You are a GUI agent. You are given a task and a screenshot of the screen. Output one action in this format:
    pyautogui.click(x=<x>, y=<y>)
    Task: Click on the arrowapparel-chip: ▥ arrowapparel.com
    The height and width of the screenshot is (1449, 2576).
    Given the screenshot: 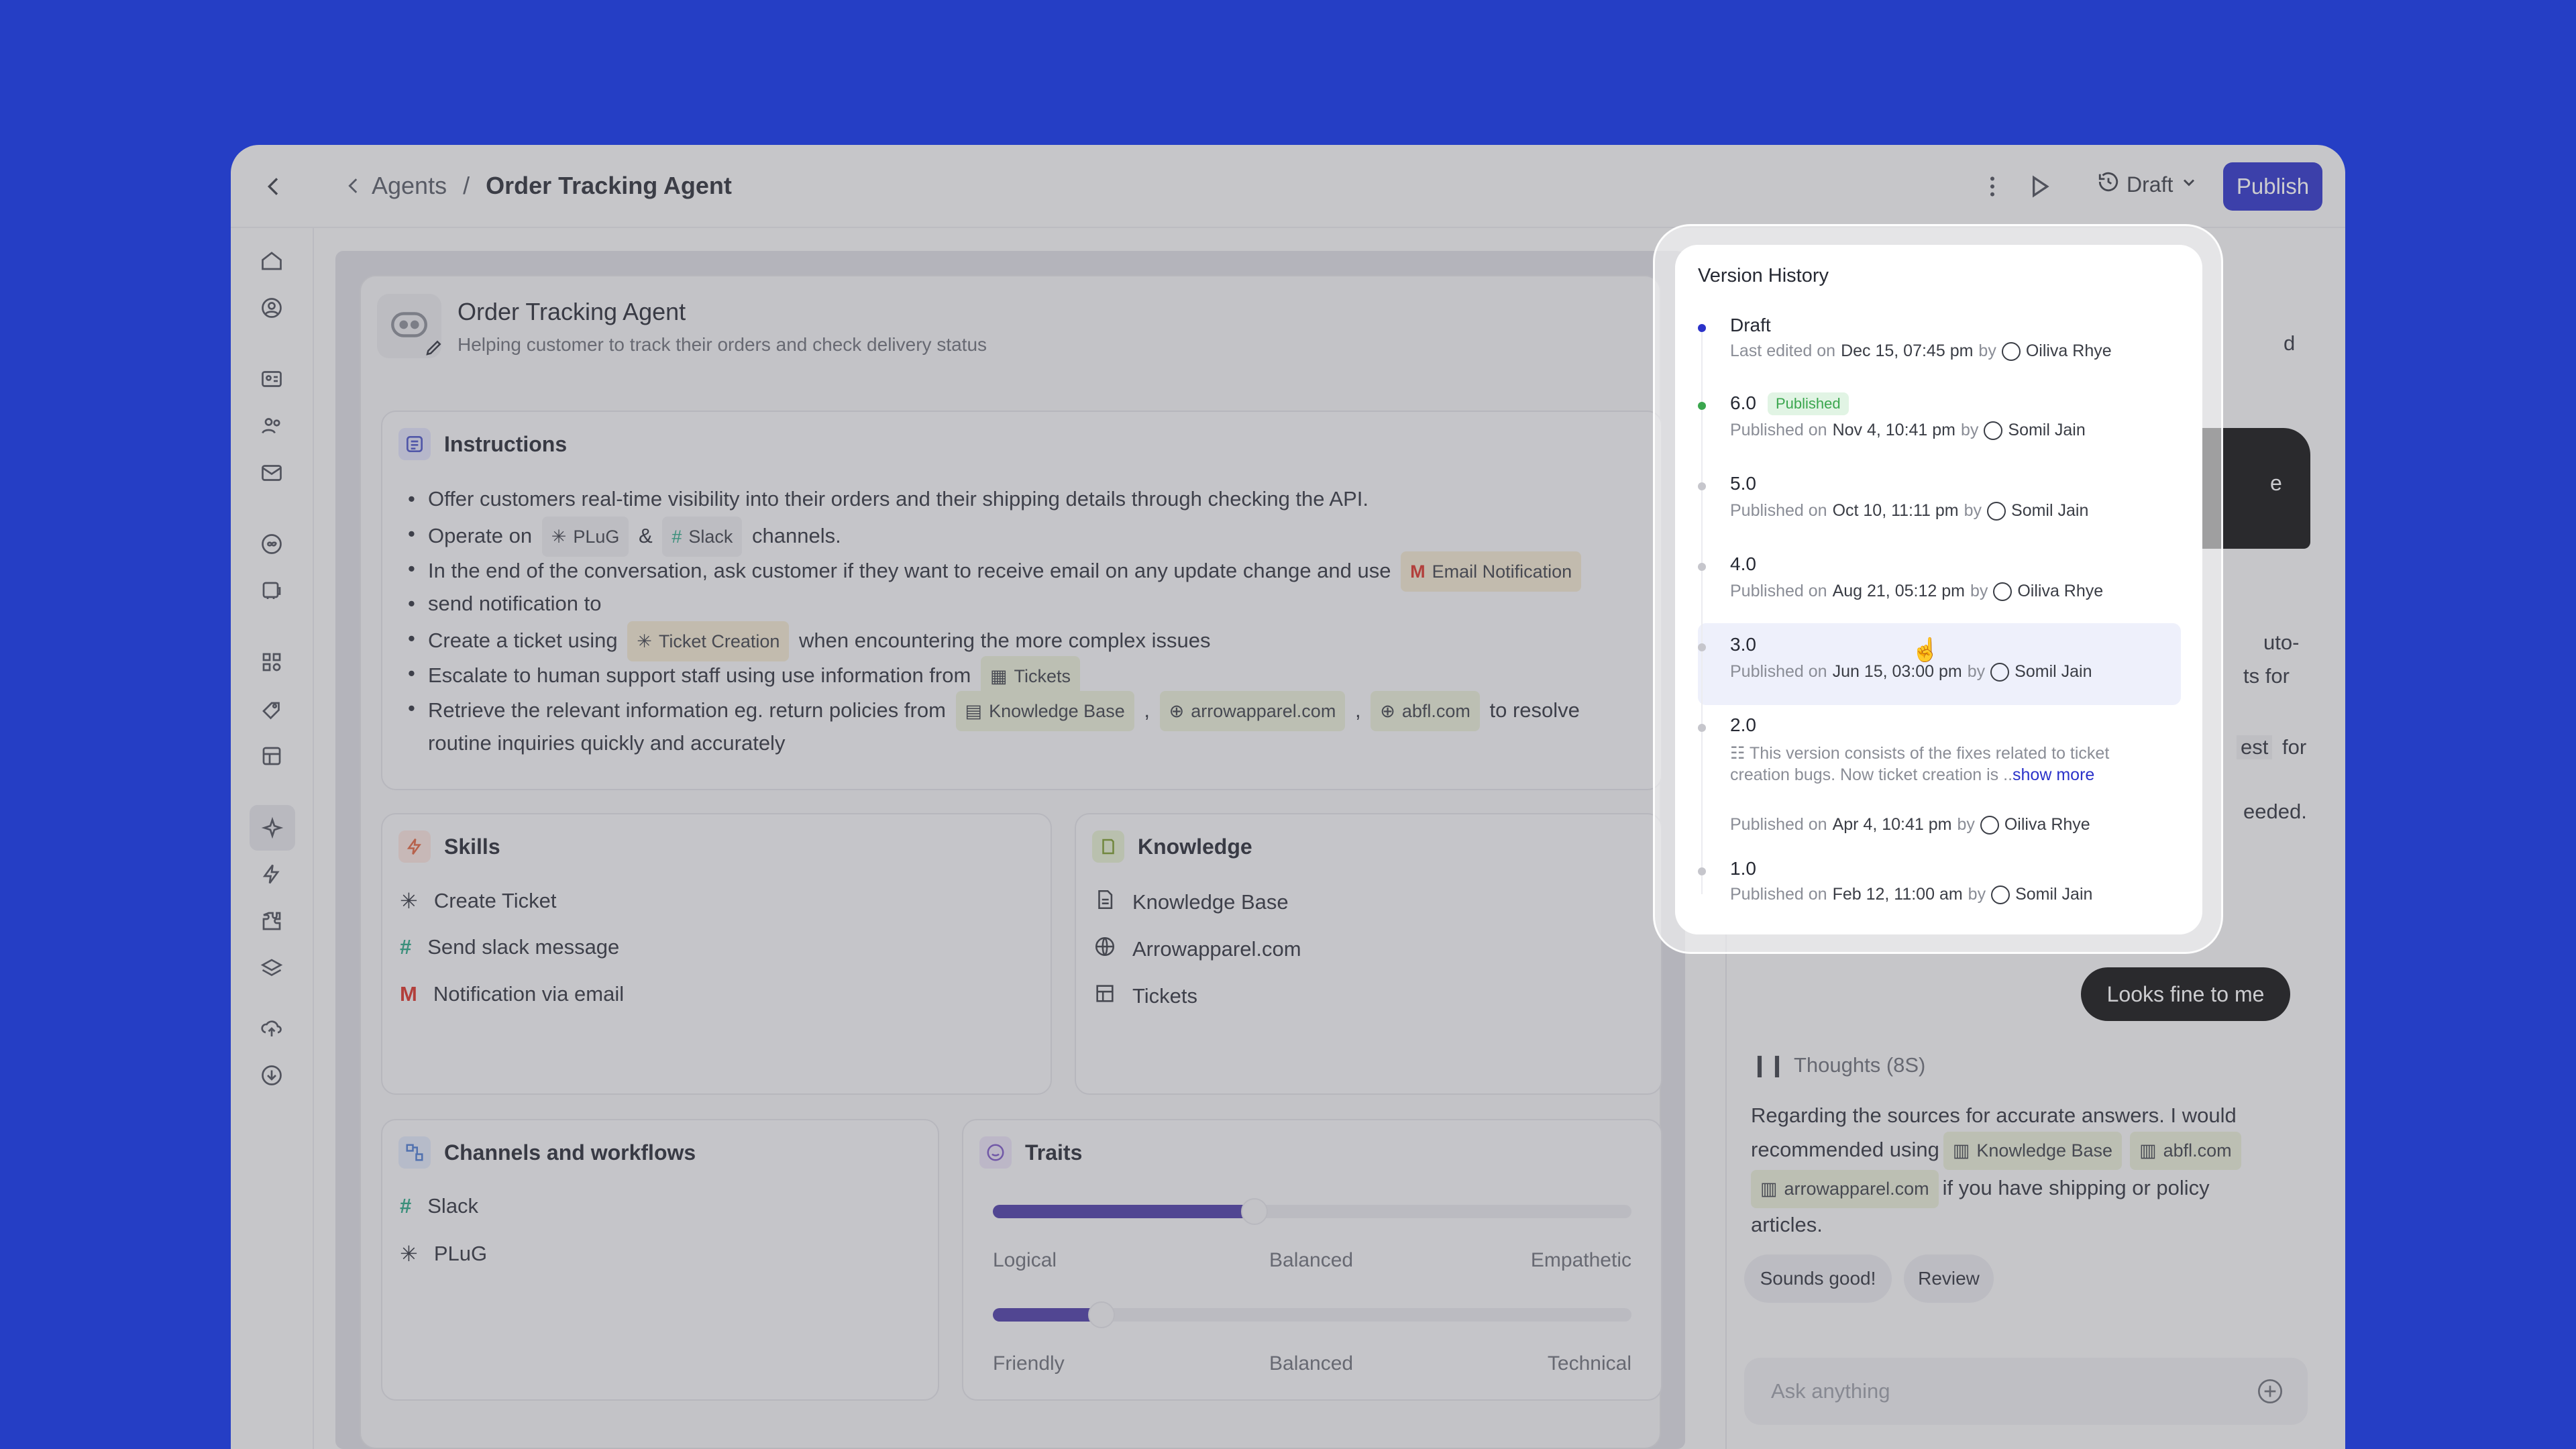 What is the action you would take?
    pyautogui.click(x=1845, y=1189)
    